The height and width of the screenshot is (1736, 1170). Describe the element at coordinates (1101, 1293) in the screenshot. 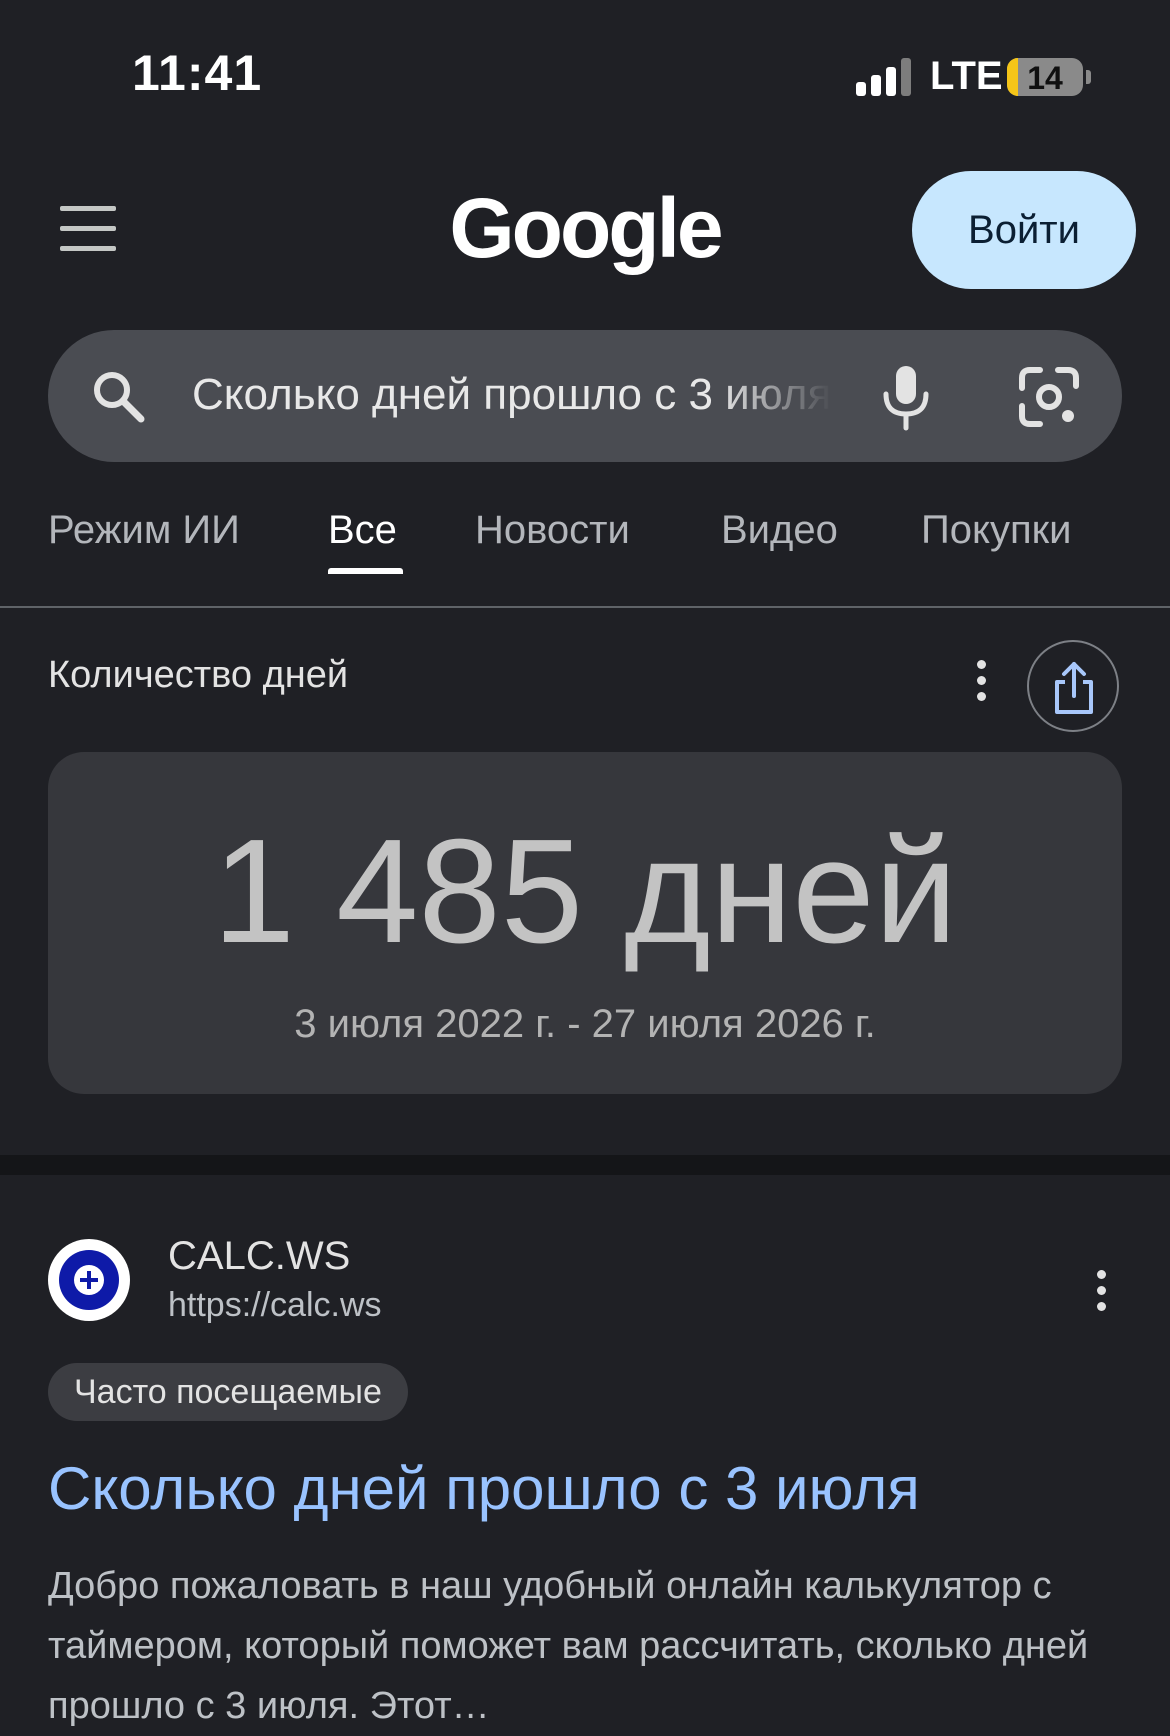

I see `result-more-options-icon` at that location.